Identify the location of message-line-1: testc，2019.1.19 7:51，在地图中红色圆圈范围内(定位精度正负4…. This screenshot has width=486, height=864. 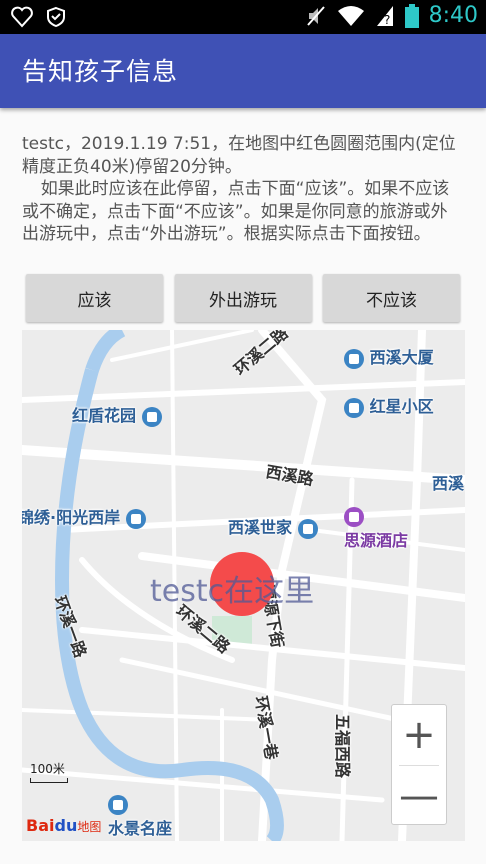
(239, 155).